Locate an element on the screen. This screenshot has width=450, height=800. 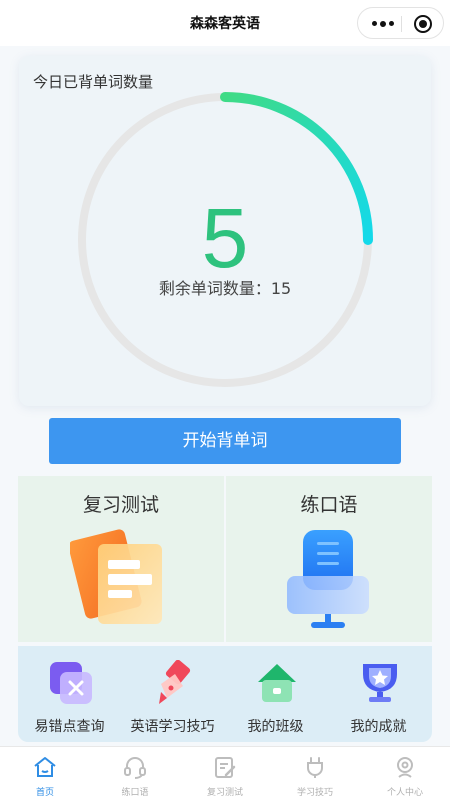
class-house-icon is located at coordinates (277, 683).